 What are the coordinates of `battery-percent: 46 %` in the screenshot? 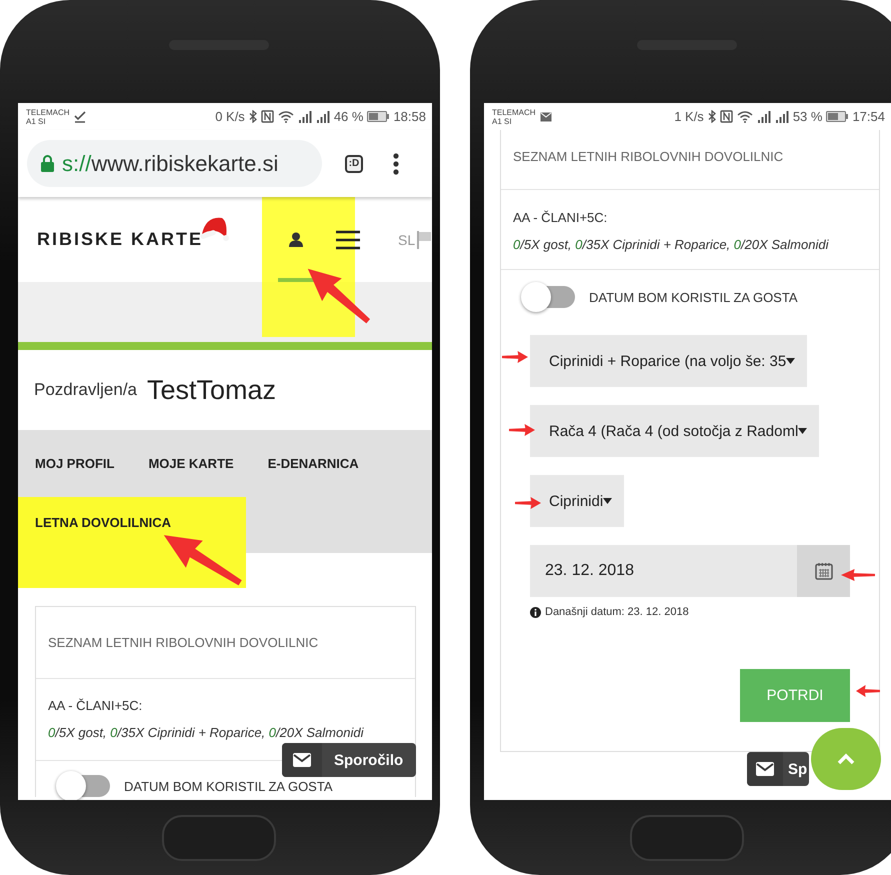 It's located at (349, 116).